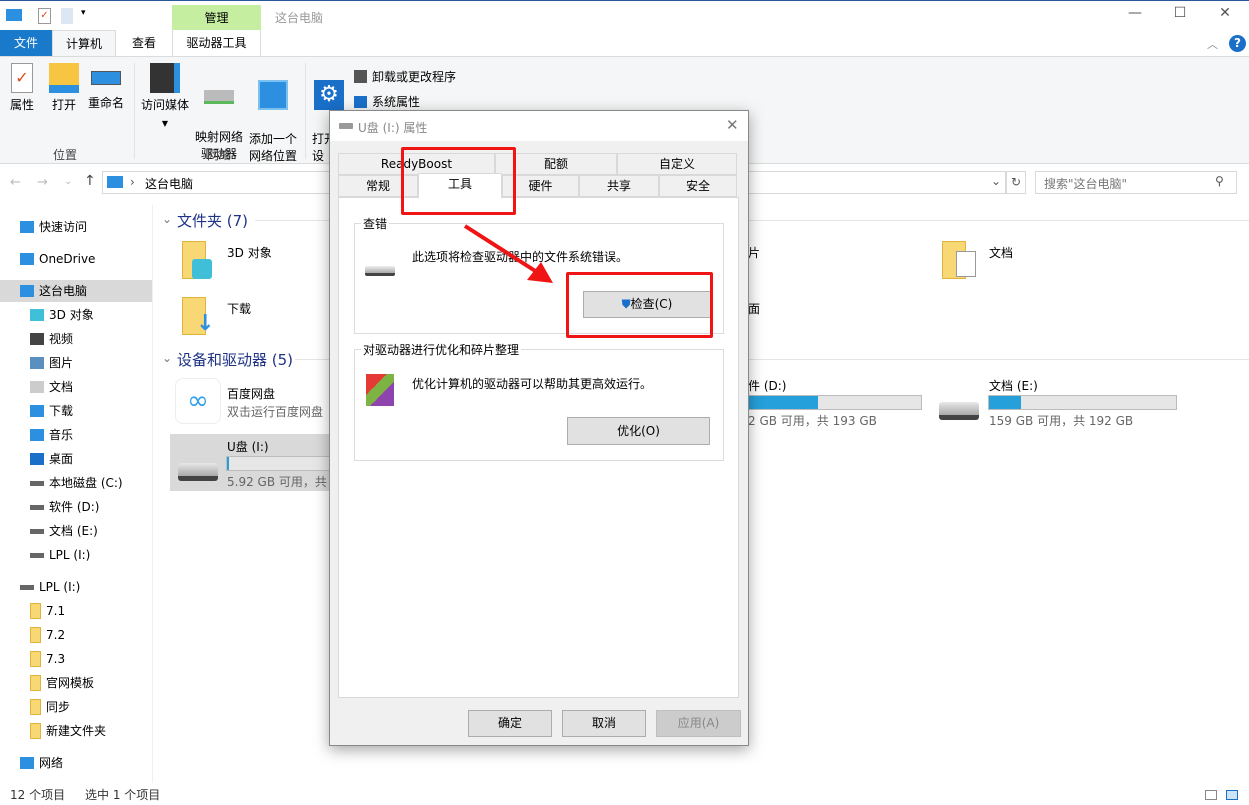 The width and height of the screenshot is (1249, 805). I want to click on arrow-shaft, so click(502, 250).